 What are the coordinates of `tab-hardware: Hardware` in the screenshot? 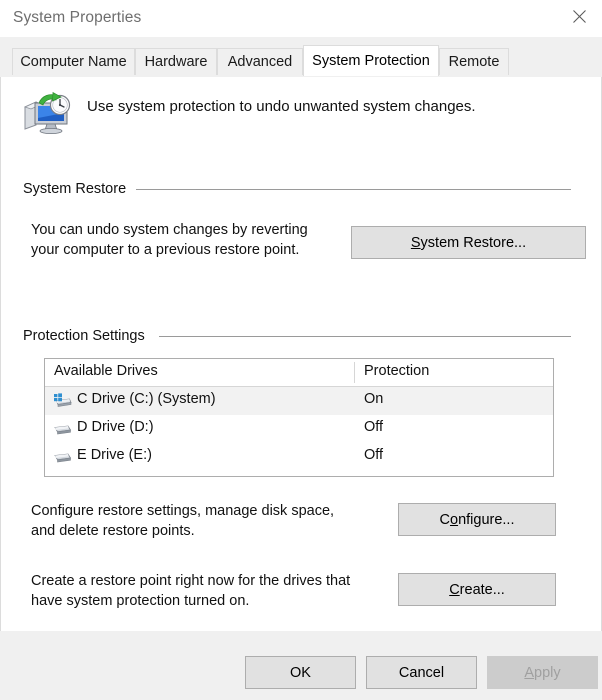 It's located at (176, 61).